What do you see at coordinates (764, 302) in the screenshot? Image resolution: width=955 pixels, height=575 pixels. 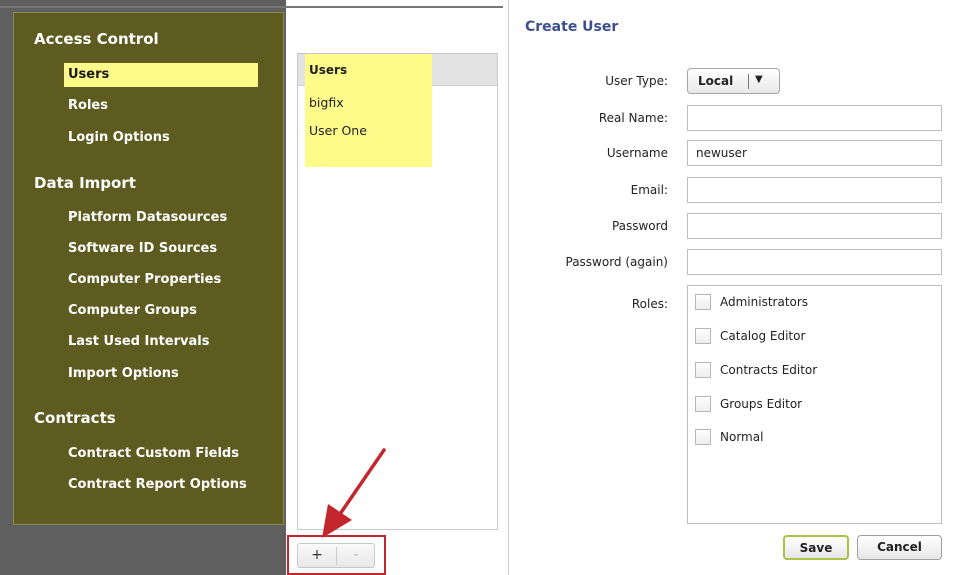 I see `role-label: Administrators` at bounding box center [764, 302].